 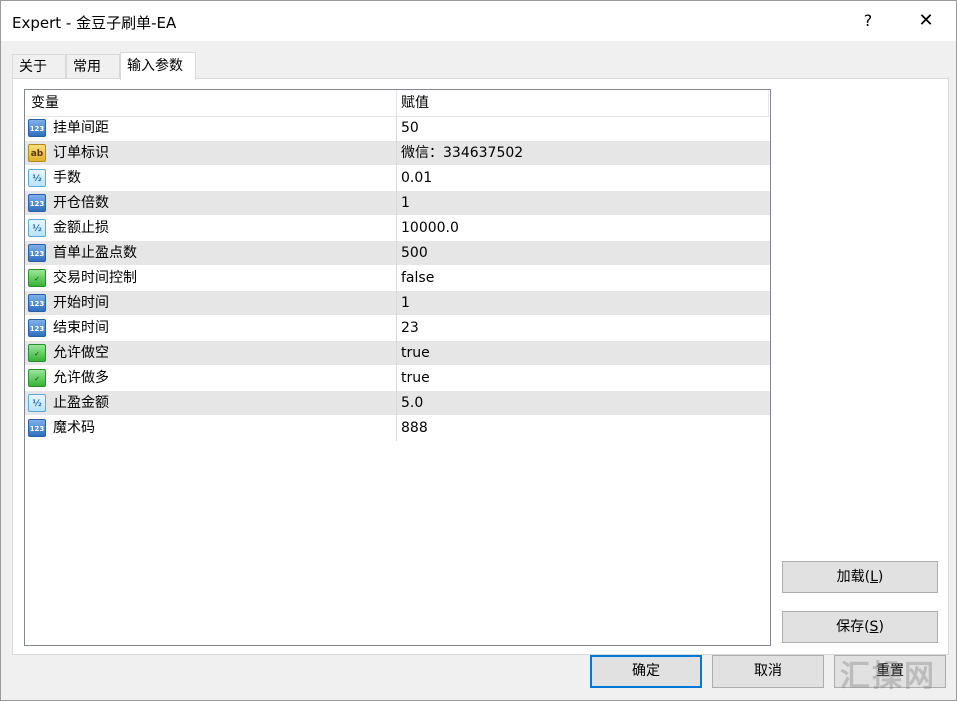 I want to click on parameter-row: 123 首单止盈点数 500, so click(x=397, y=253).